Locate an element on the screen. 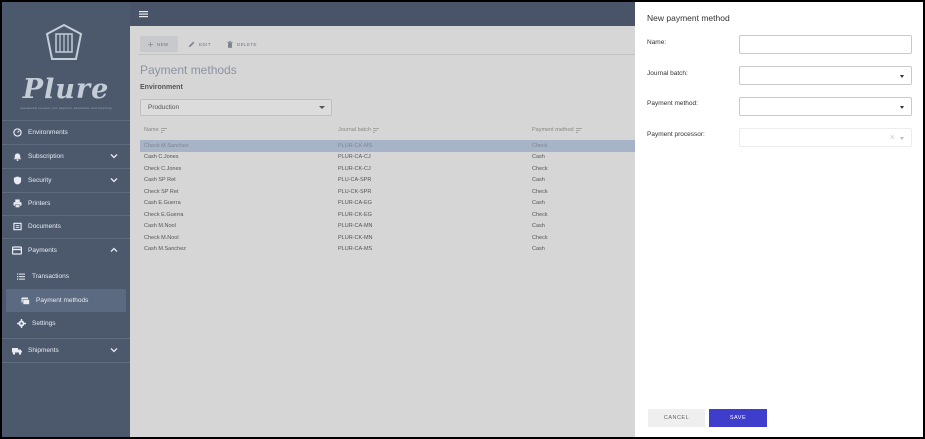  edit-button: EDIT is located at coordinates (199, 44).